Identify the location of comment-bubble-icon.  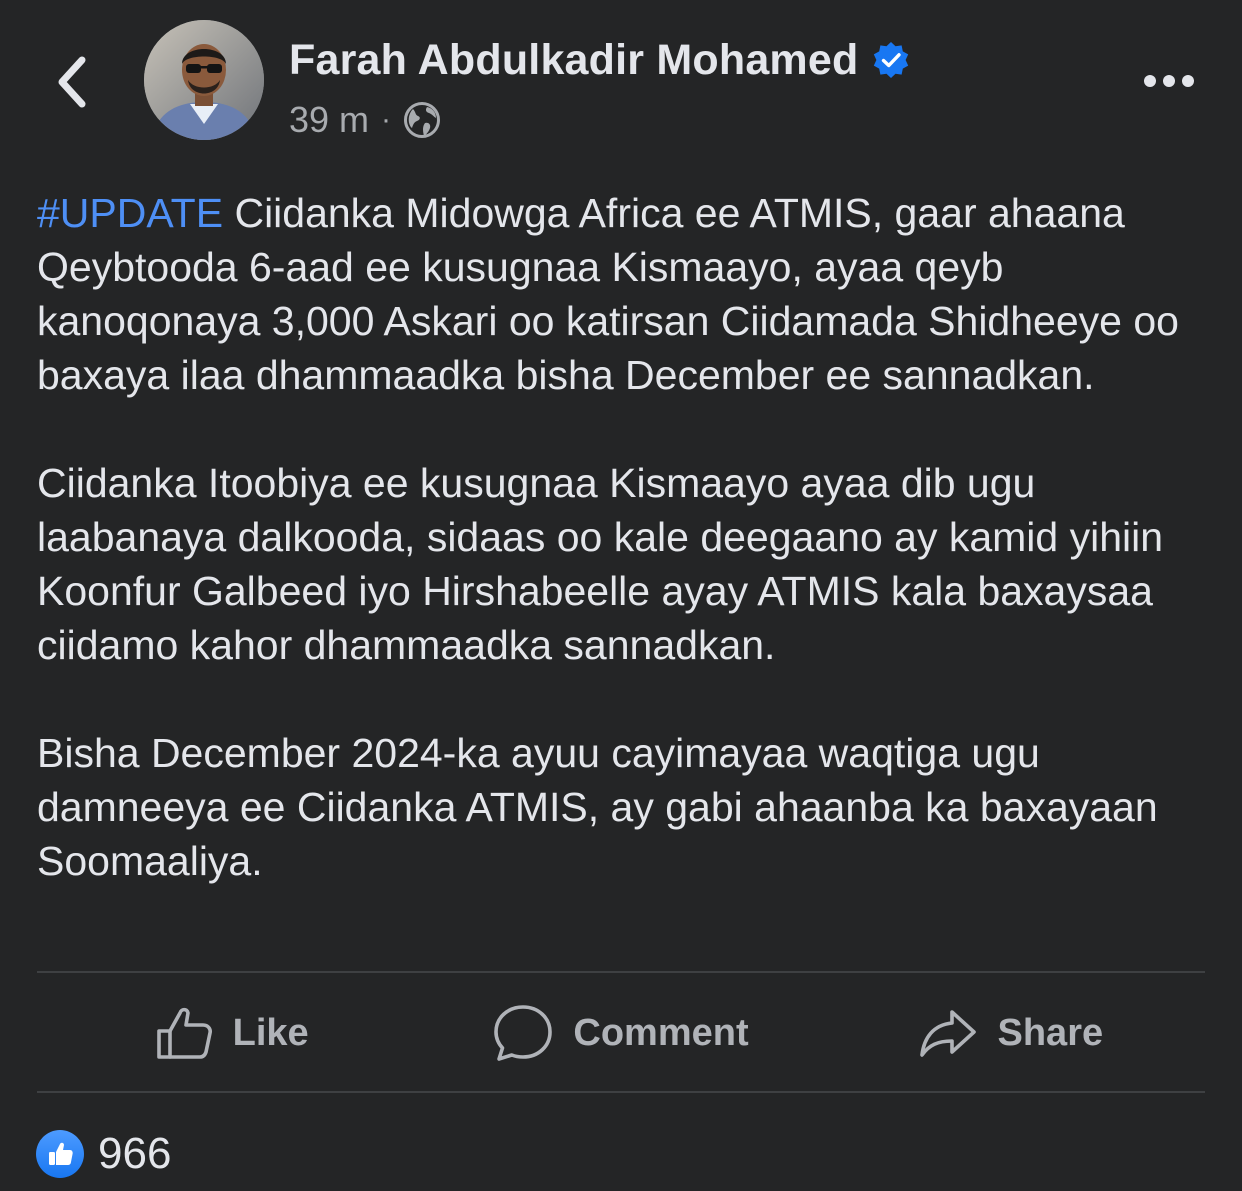
(523, 1033).